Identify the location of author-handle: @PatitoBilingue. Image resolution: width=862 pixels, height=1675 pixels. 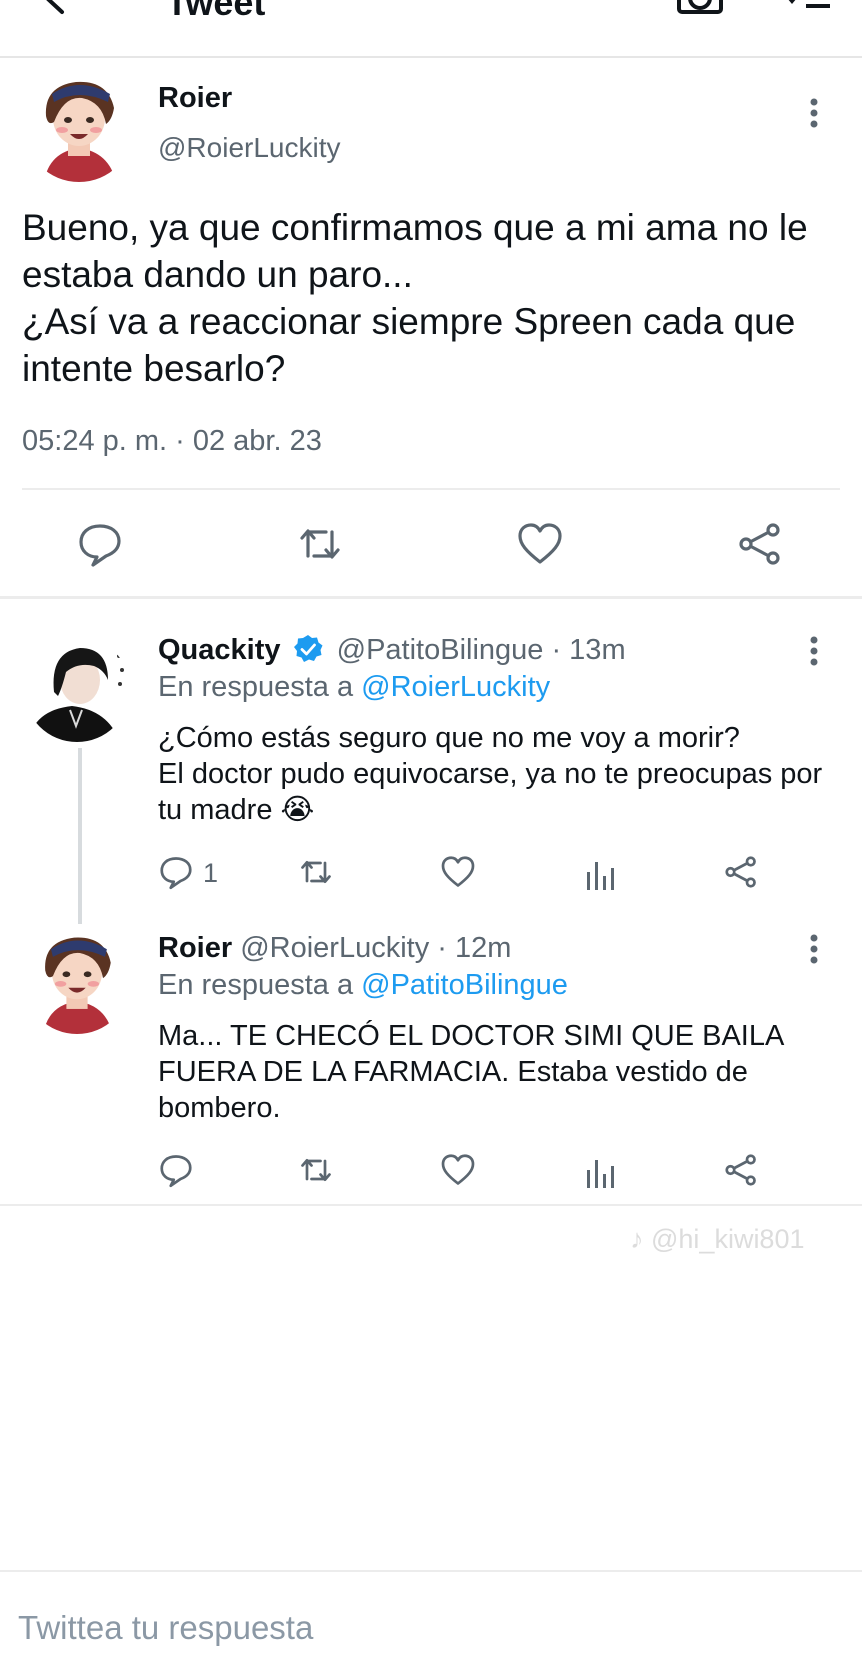
(440, 650).